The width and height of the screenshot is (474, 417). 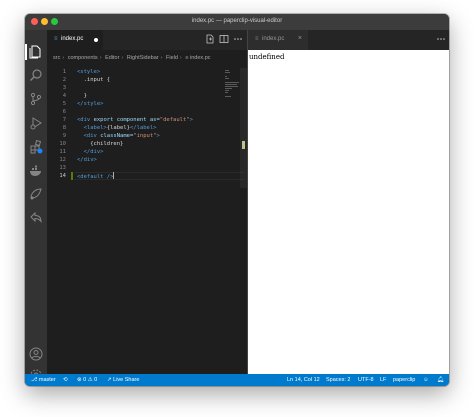 What do you see at coordinates (257, 39) in the screenshot?
I see `file-icon: ≡` at bounding box center [257, 39].